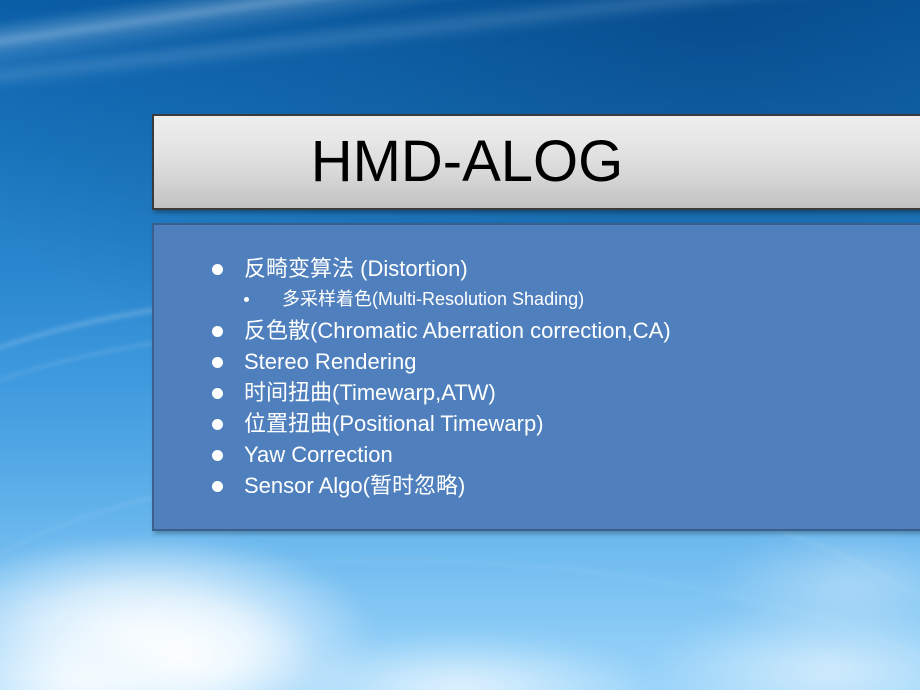  I want to click on list-item: 多采样着色(Multi-Resolution Shading), so click(537, 299).